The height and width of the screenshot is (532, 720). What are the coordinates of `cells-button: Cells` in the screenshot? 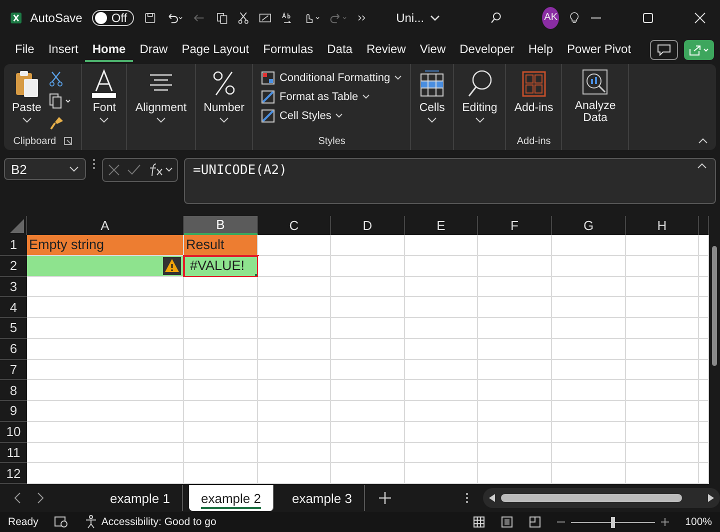 It's located at (432, 108).